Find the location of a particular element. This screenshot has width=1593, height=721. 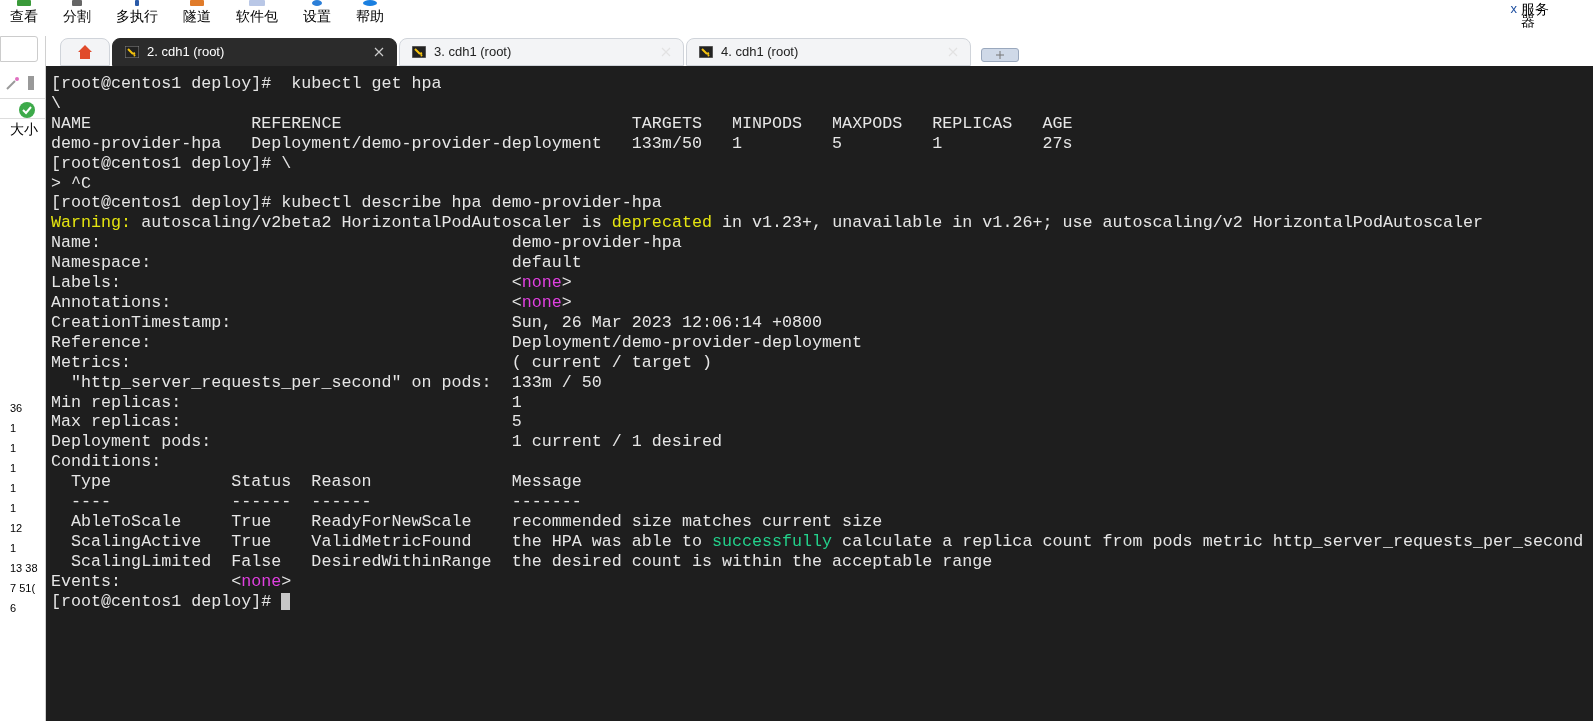

toolbar-button: 查看 is located at coordinates (24, 16).